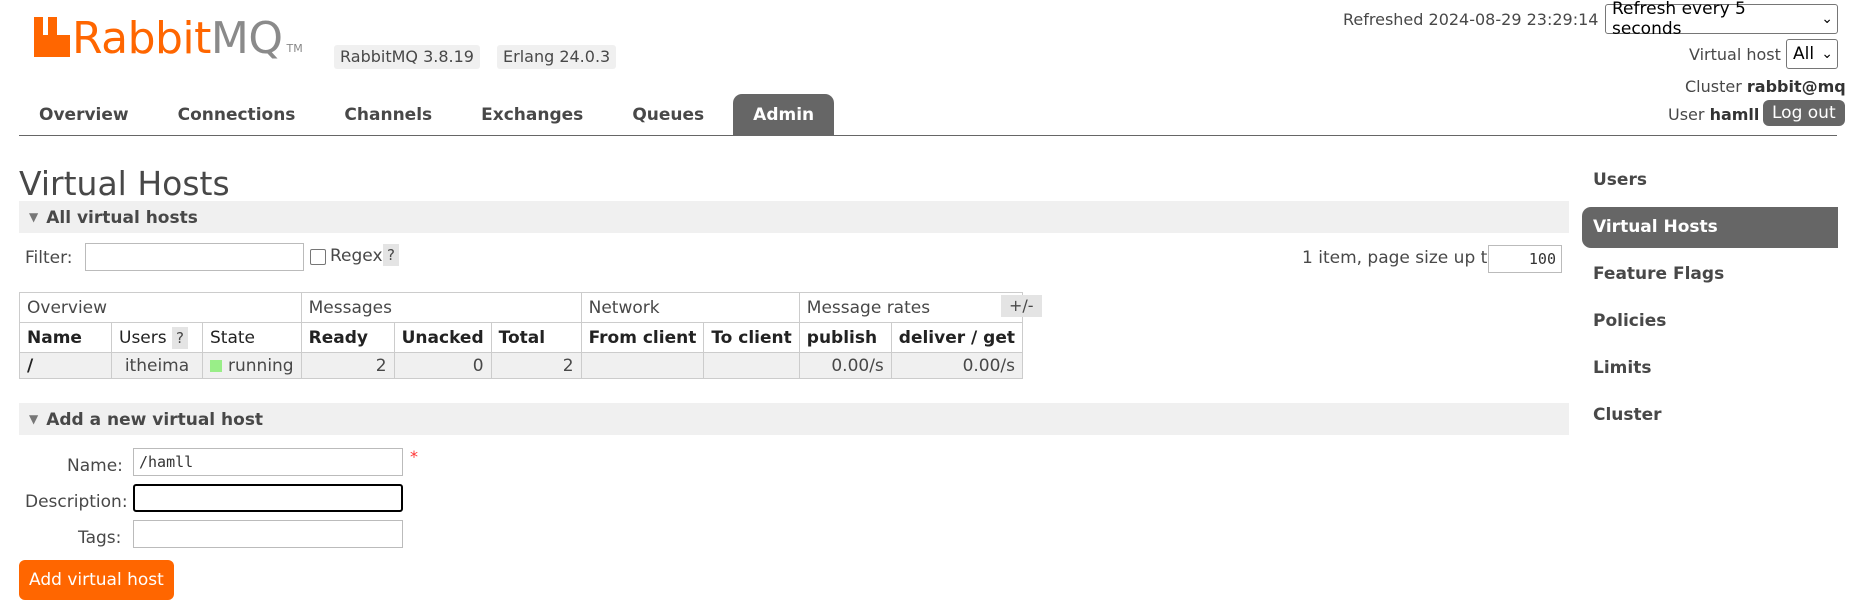 The width and height of the screenshot is (1859, 612). What do you see at coordinates (1734, 114) in the screenshot?
I see `user-name: hamll` at bounding box center [1734, 114].